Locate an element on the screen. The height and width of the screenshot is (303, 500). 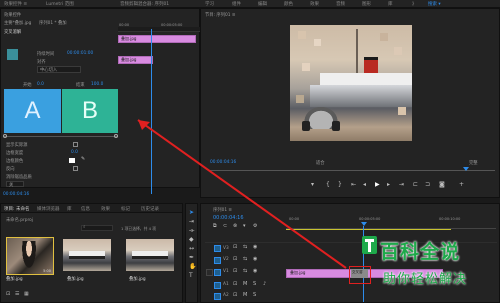
watermark-tagline: 助你轻松解决 is located at coordinates (425, 279).